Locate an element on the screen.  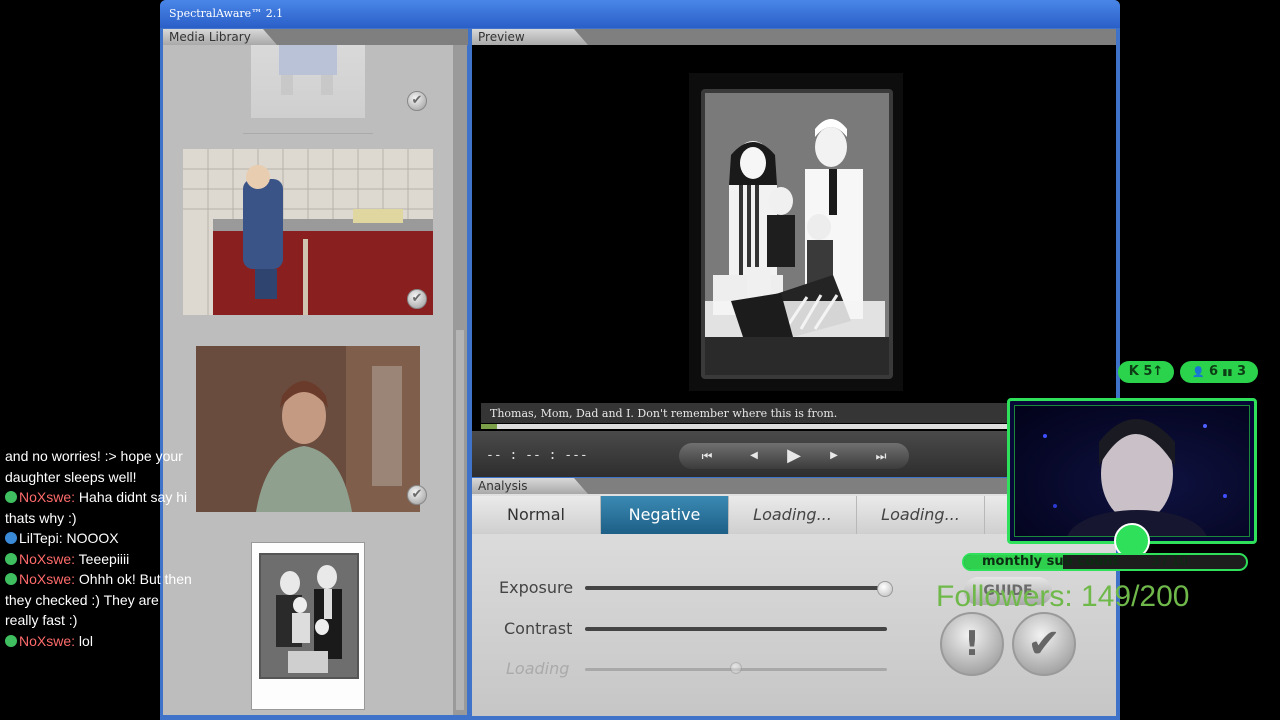
alert-button: ! is located at coordinates (972, 644).